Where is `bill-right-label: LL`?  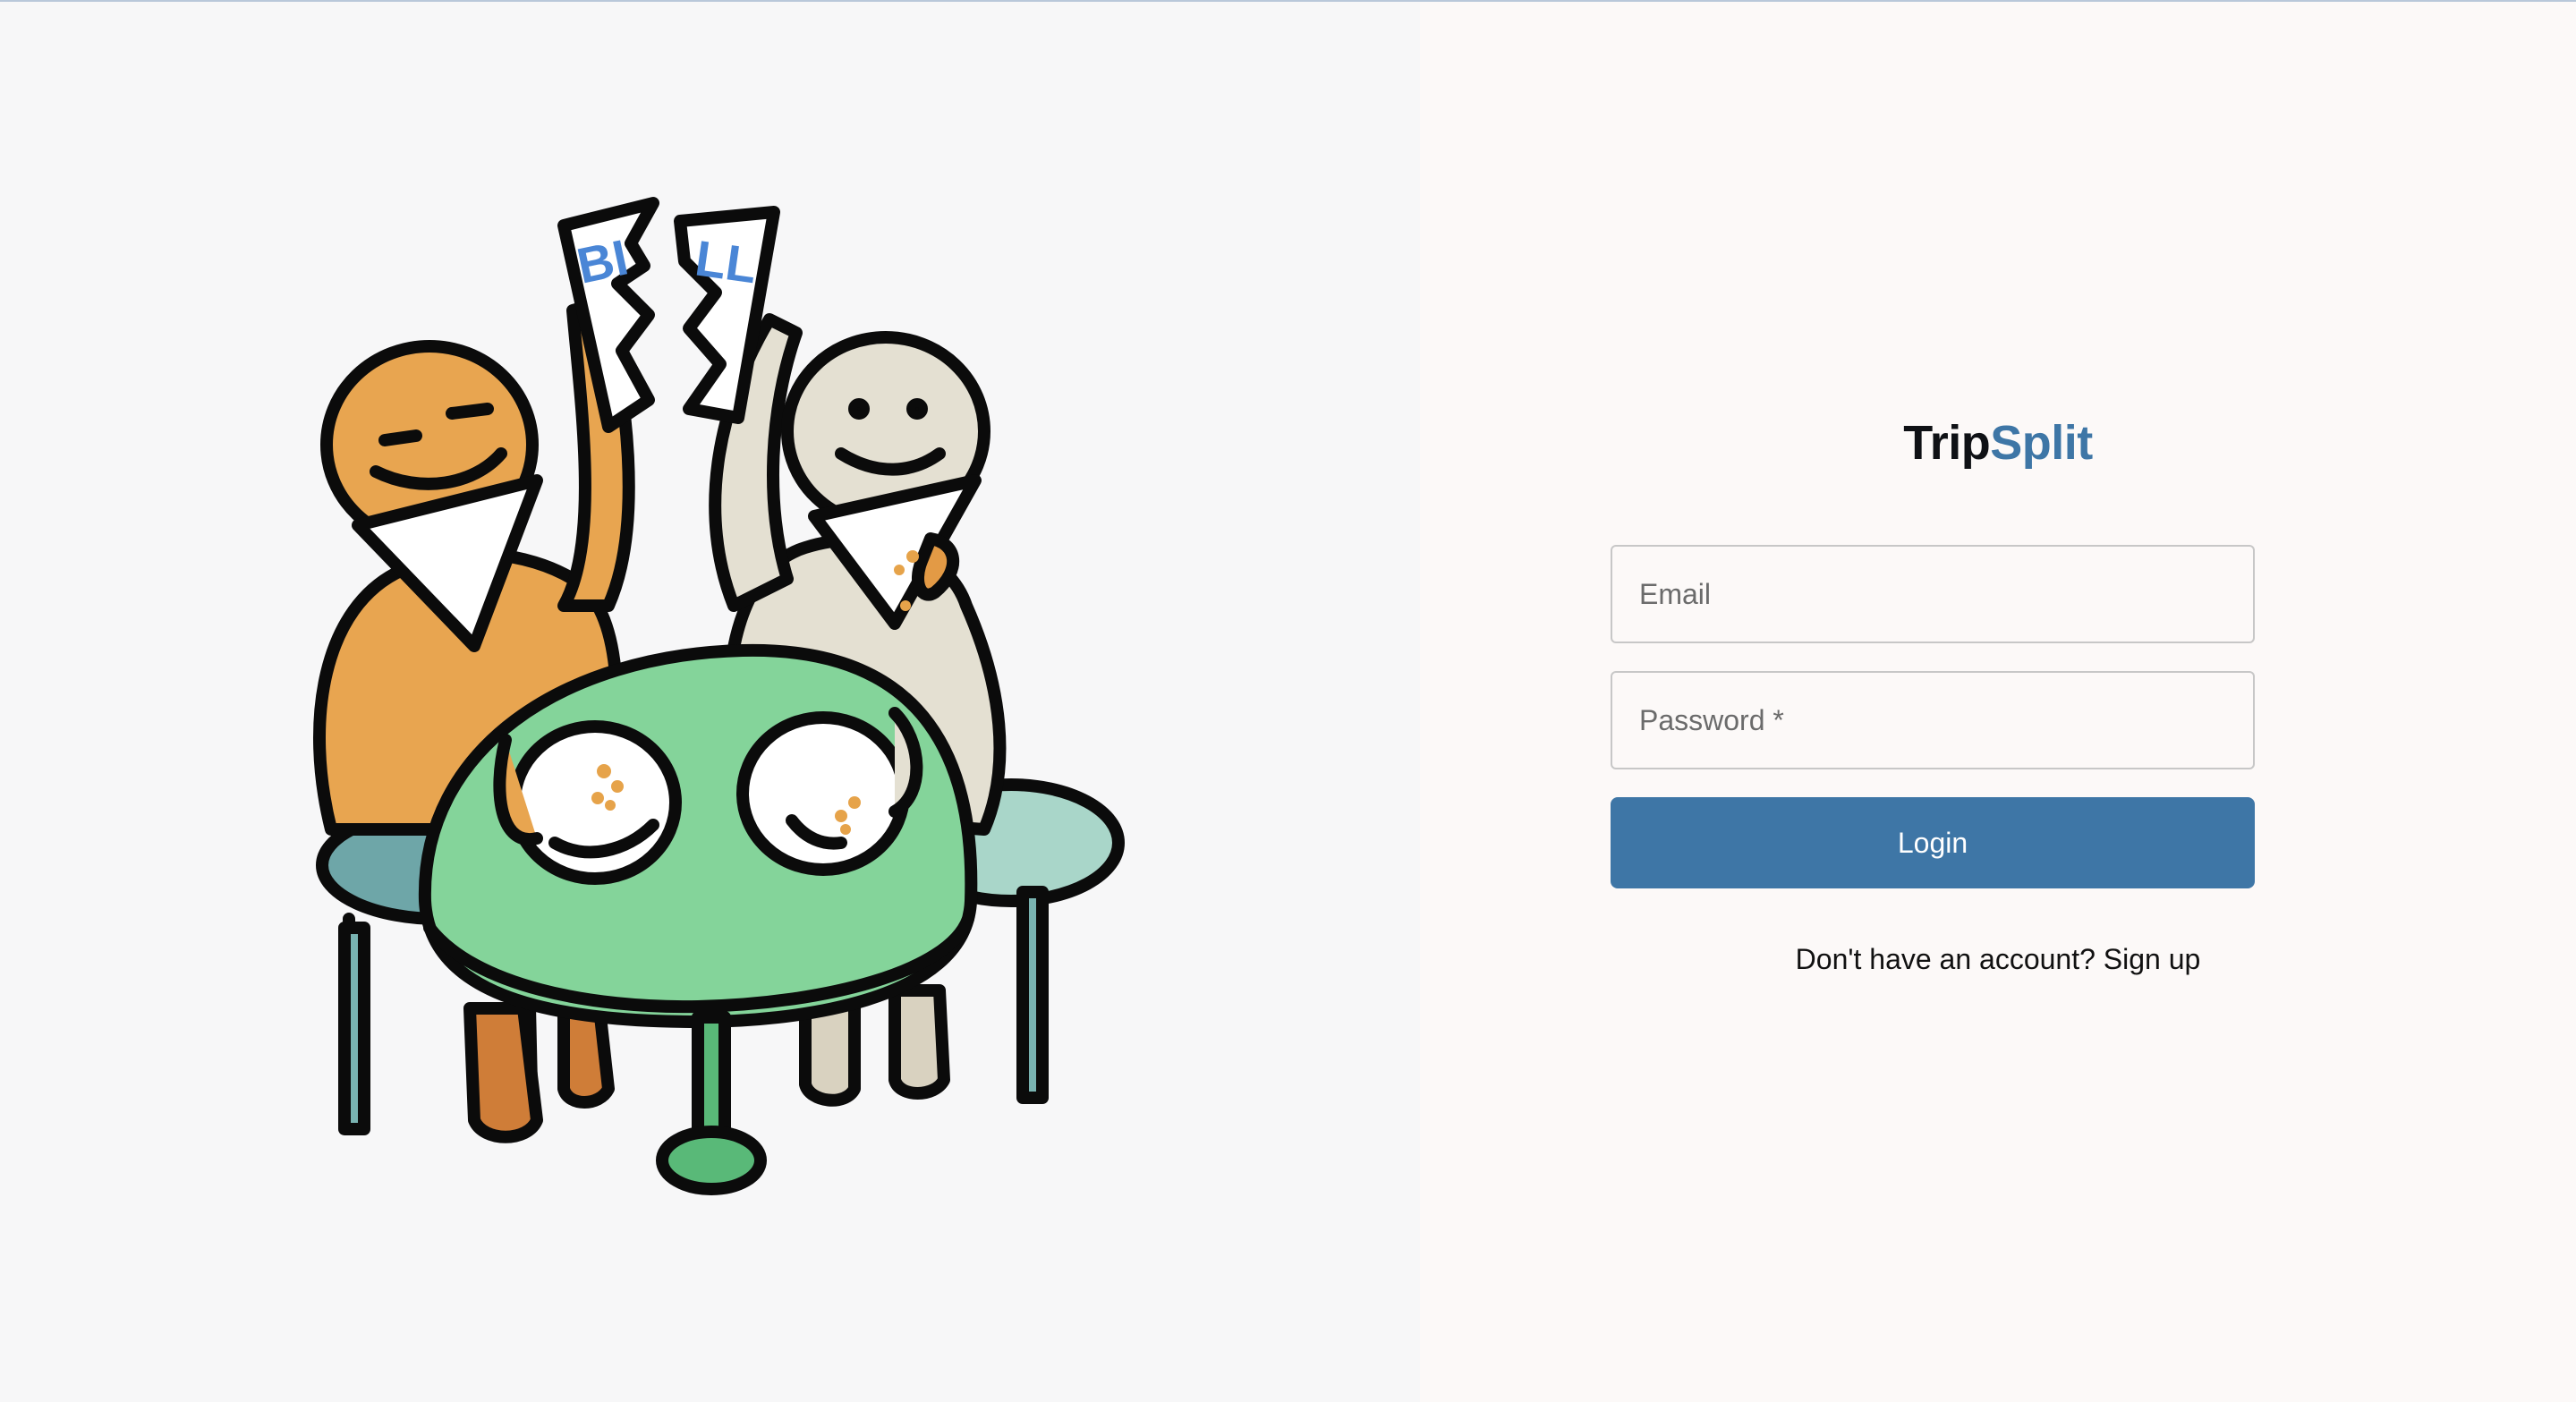 bill-right-label: LL is located at coordinates (726, 261).